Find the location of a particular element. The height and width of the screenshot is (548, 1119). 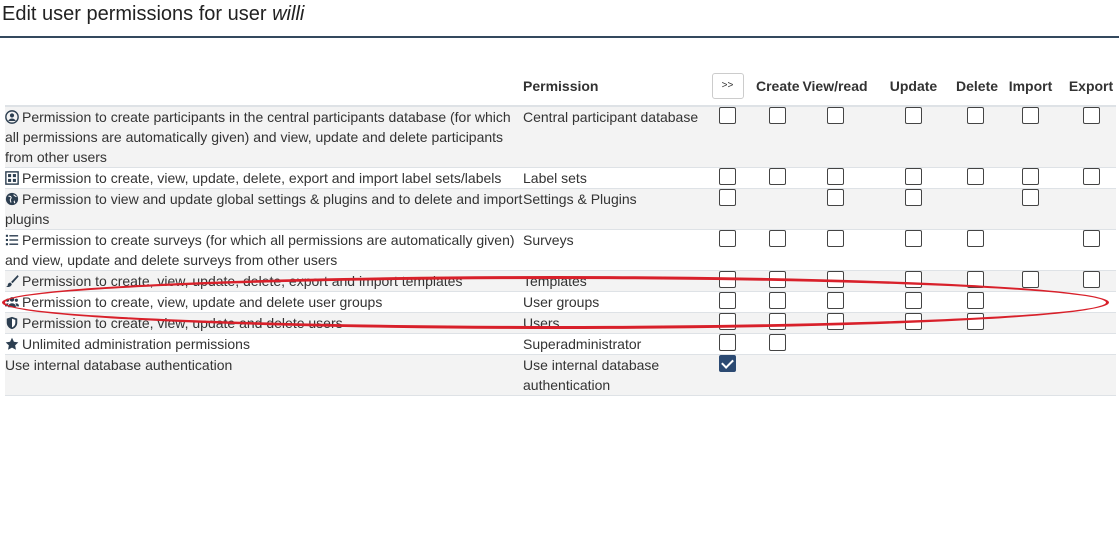

header-toggle-all: >> is located at coordinates (727, 86).